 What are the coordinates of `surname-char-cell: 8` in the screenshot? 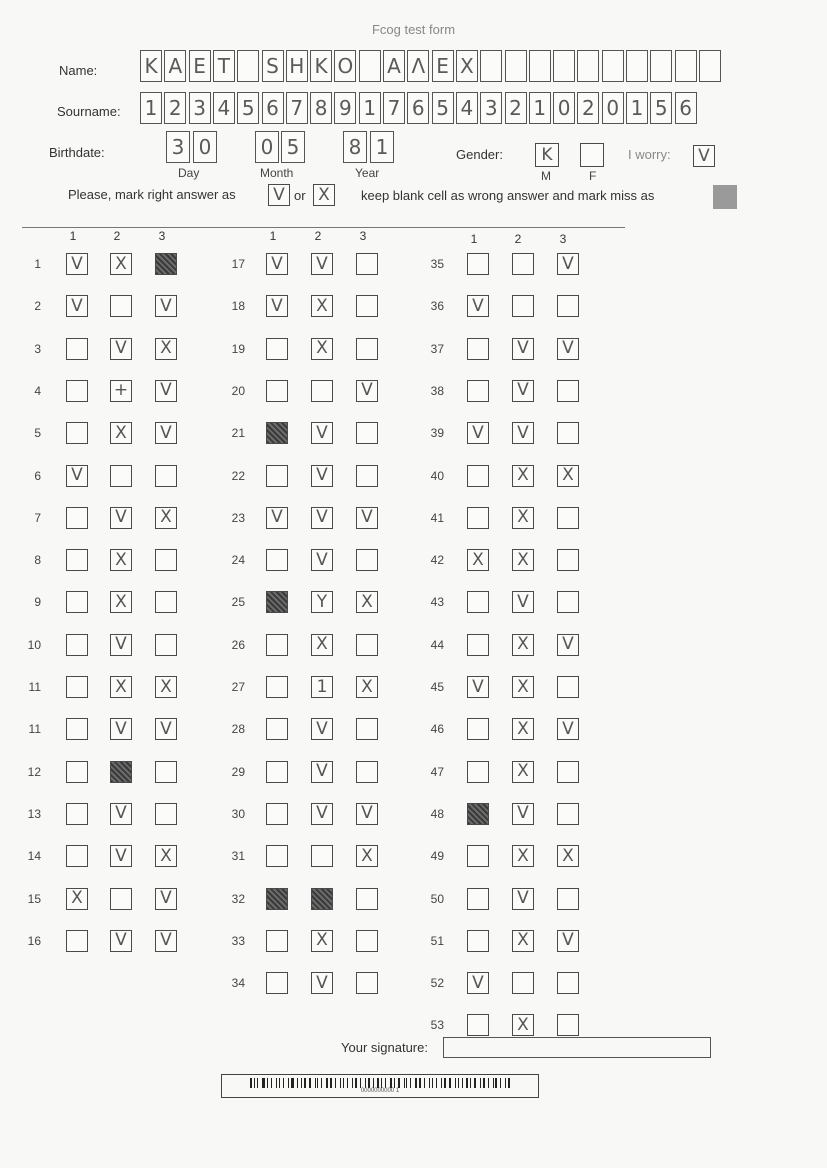 It's located at (321, 108).